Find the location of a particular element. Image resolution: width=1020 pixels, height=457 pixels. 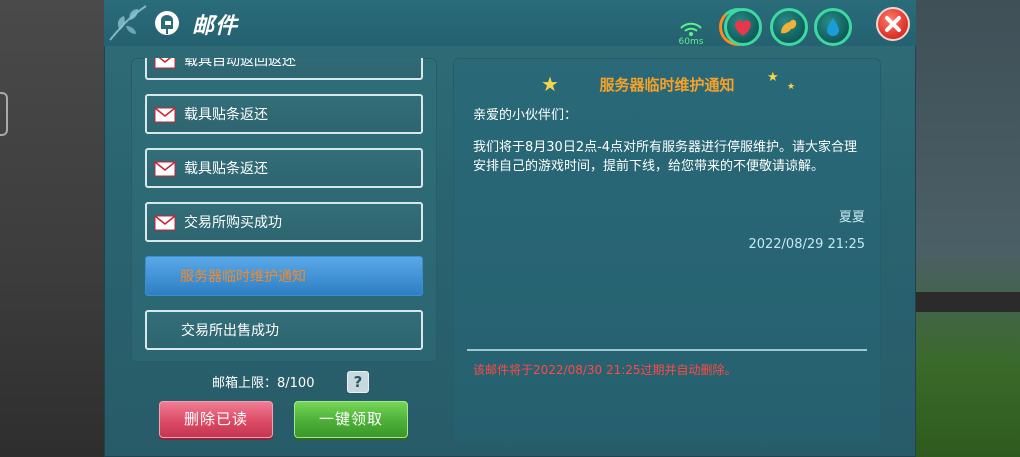

mail-signature: 夏夏 is located at coordinates (851, 217).